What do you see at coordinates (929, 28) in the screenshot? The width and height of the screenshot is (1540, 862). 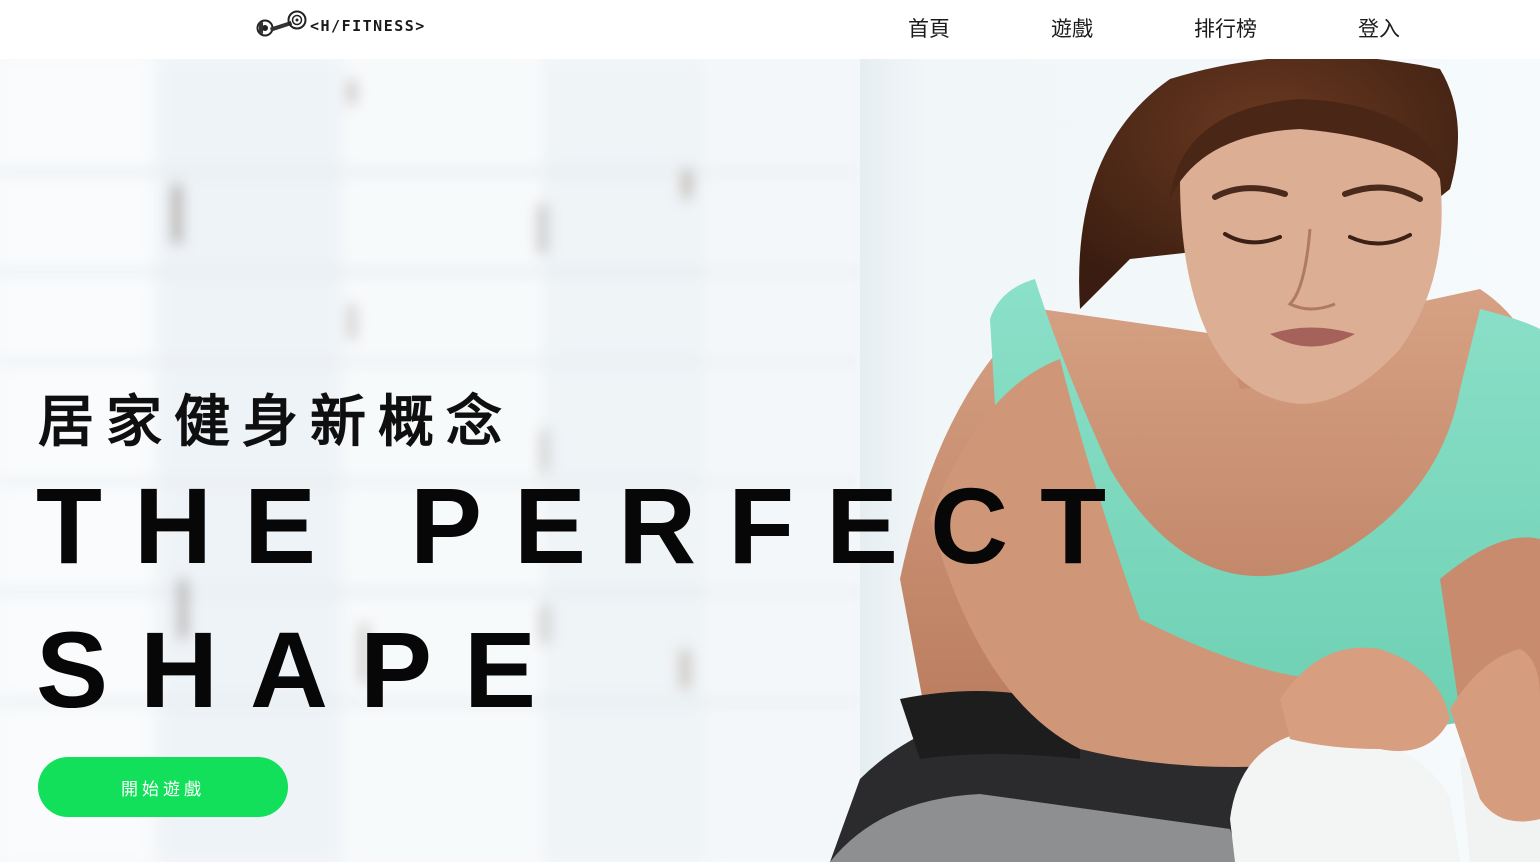 I see `nav-home: 首頁` at bounding box center [929, 28].